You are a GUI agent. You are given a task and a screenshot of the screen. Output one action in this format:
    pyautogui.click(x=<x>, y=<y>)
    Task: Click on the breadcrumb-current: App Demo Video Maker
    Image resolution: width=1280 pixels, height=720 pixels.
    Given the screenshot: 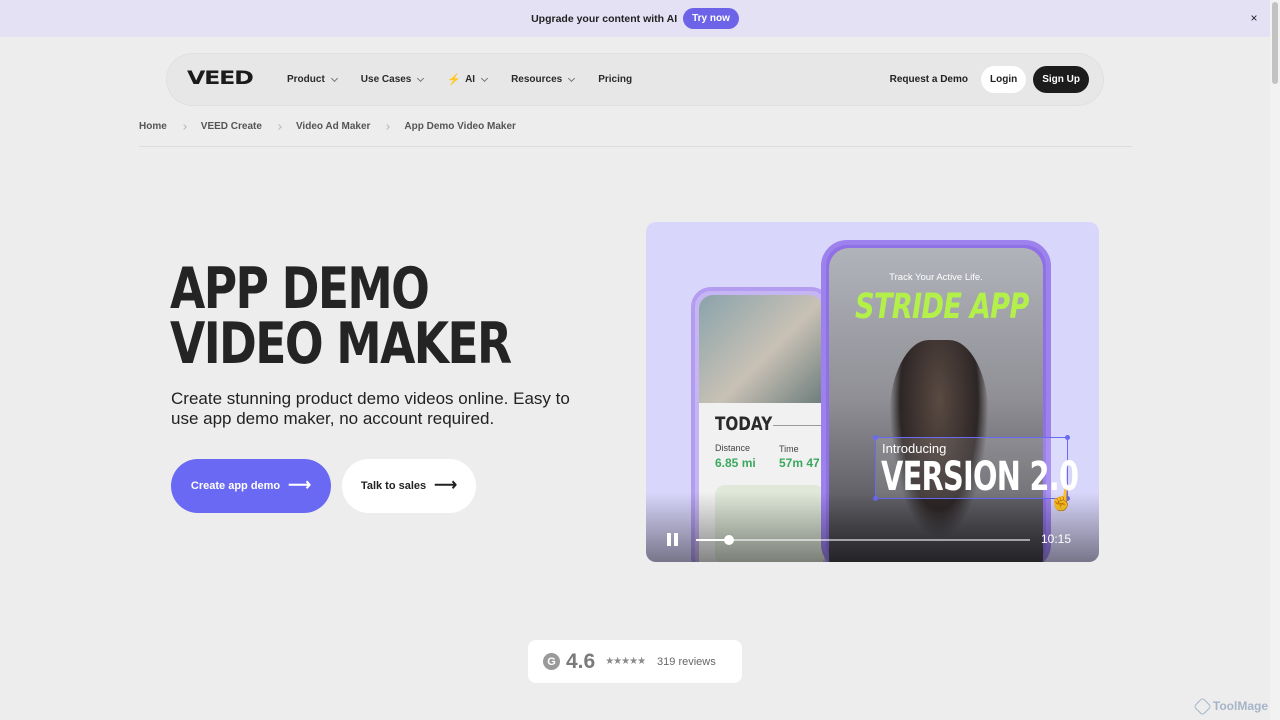 What is the action you would take?
    pyautogui.click(x=460, y=126)
    